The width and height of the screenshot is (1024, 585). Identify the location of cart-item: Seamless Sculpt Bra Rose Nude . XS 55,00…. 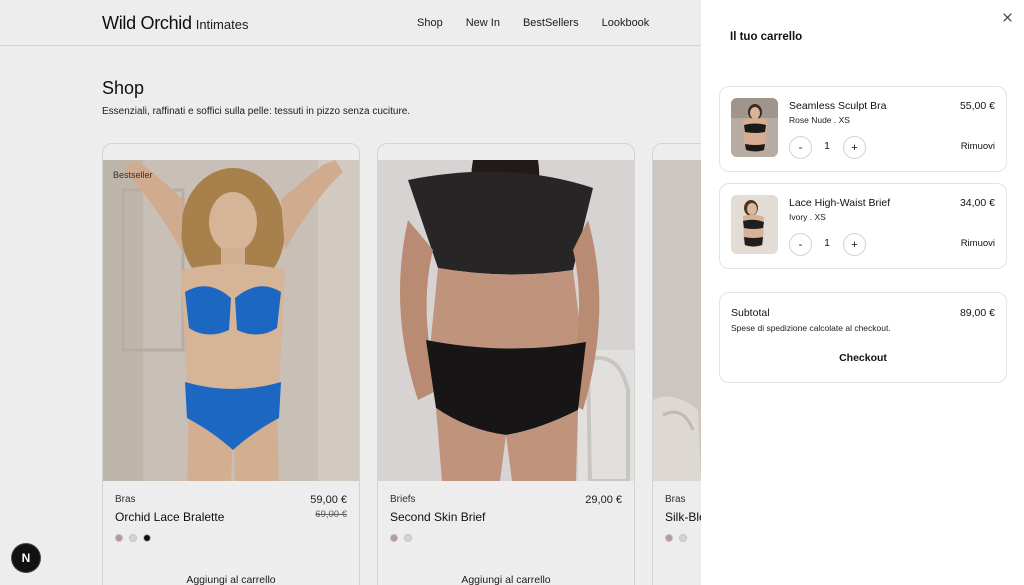
(863, 129).